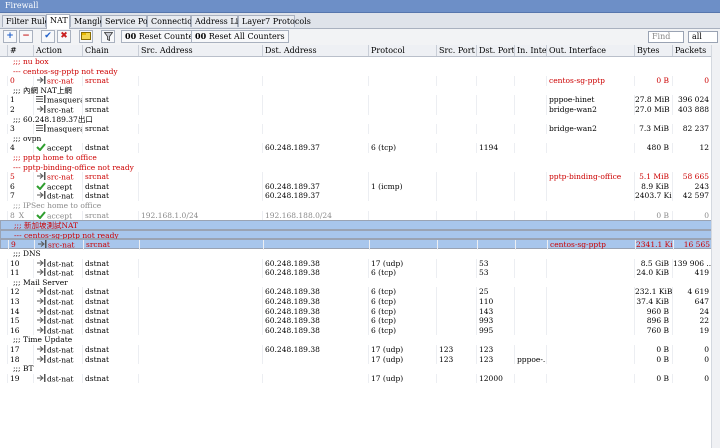  Describe the element at coordinates (590, 50) in the screenshot. I see `column-header-out-interface: Out. Interface` at that location.